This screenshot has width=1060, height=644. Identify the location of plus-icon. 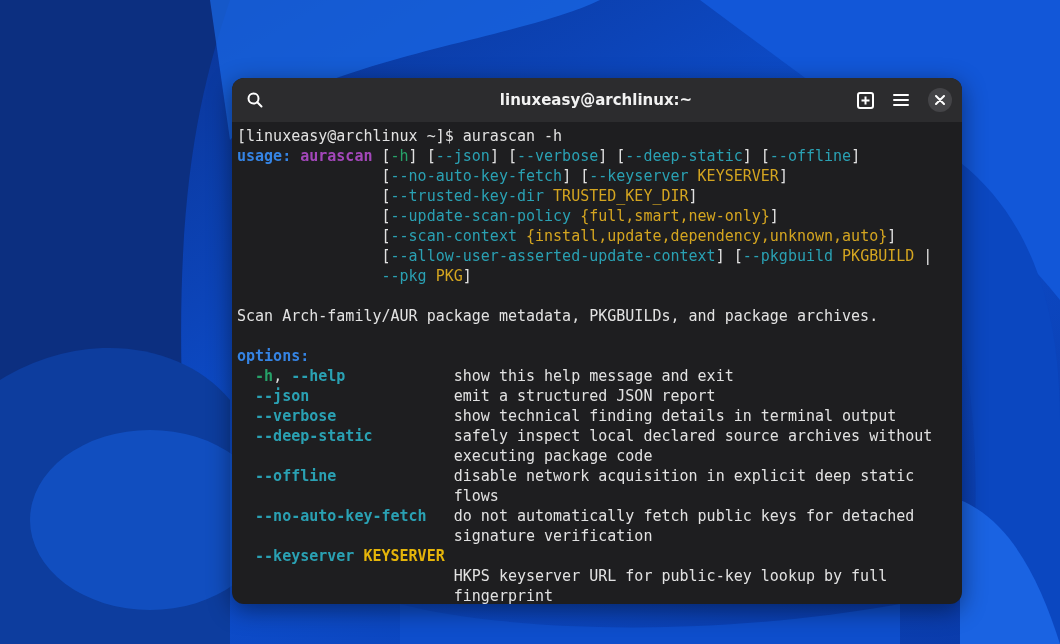
(865, 100).